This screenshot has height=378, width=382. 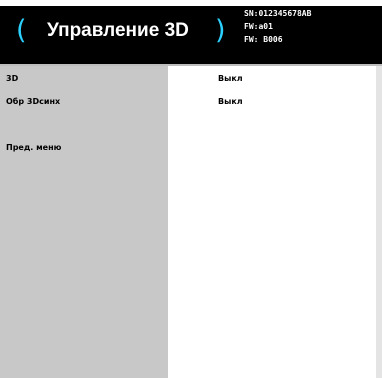 What do you see at coordinates (277, 26) in the screenshot?
I see `device-info: SN:012345678AB FW:a01 FW: B006` at bounding box center [277, 26].